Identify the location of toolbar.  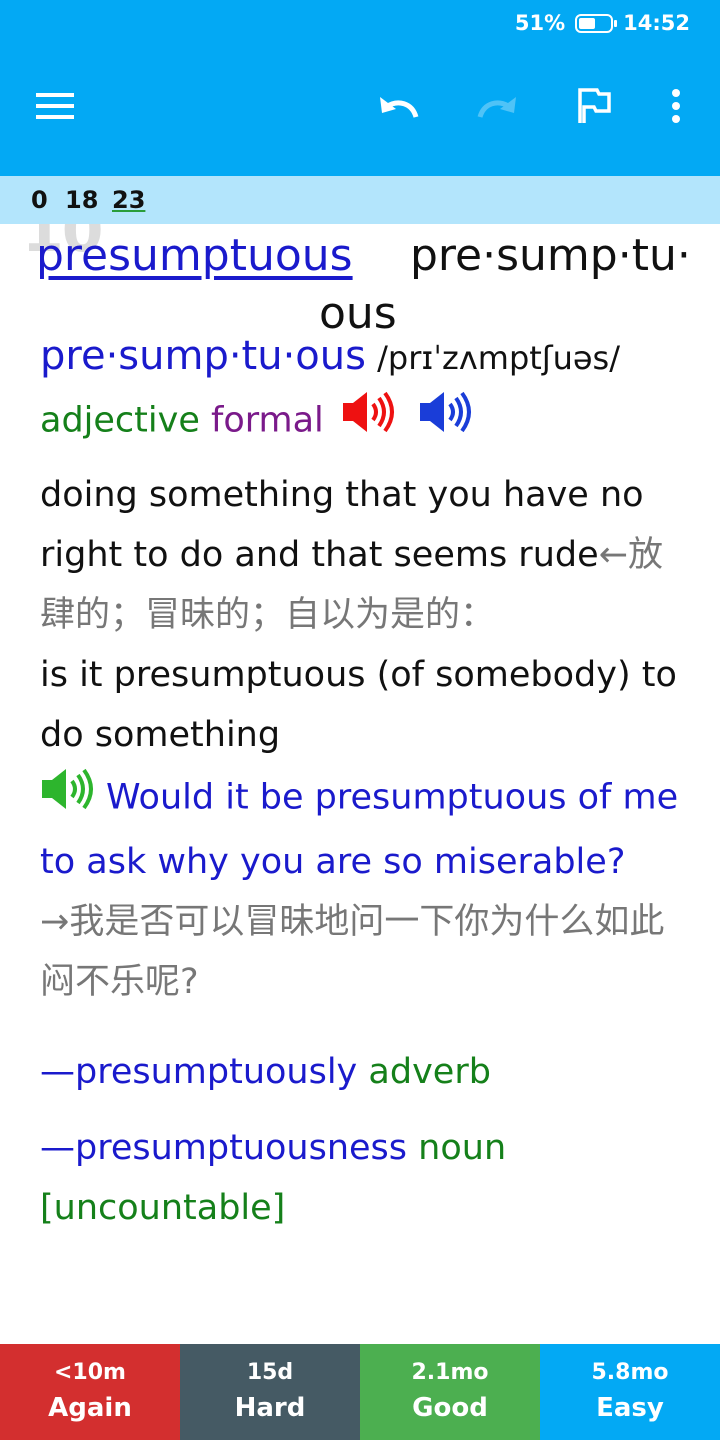
(360, 112).